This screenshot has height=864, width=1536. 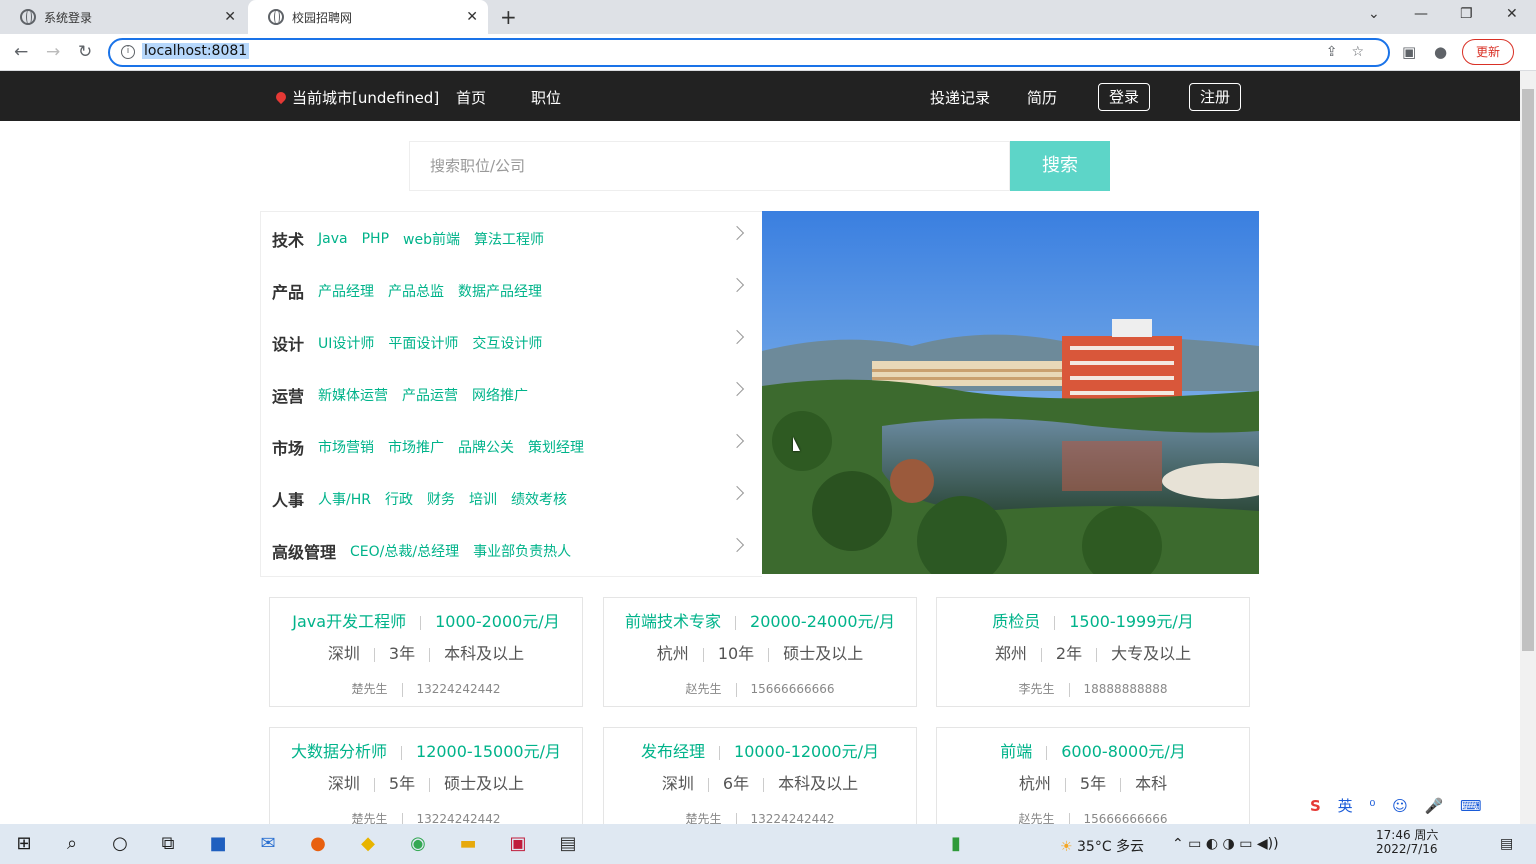 What do you see at coordinates (468, 844) in the screenshot?
I see `folder-icon: ▬` at bounding box center [468, 844].